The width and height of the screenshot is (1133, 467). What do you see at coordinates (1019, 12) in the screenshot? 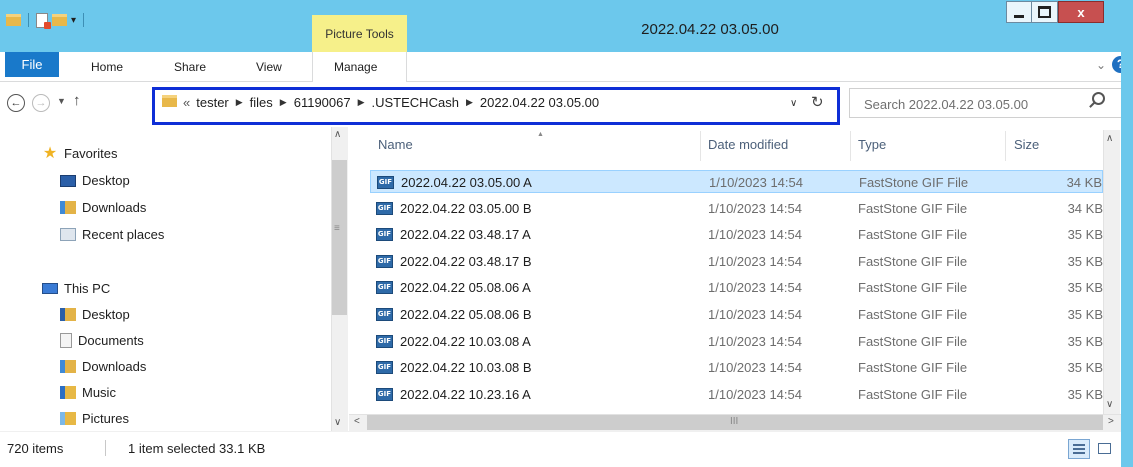
I see `minimize-button` at bounding box center [1019, 12].